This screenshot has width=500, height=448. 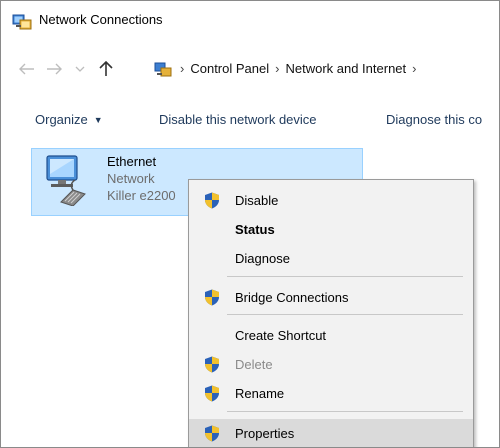 I want to click on window-title: Network Connections, so click(x=101, y=19).